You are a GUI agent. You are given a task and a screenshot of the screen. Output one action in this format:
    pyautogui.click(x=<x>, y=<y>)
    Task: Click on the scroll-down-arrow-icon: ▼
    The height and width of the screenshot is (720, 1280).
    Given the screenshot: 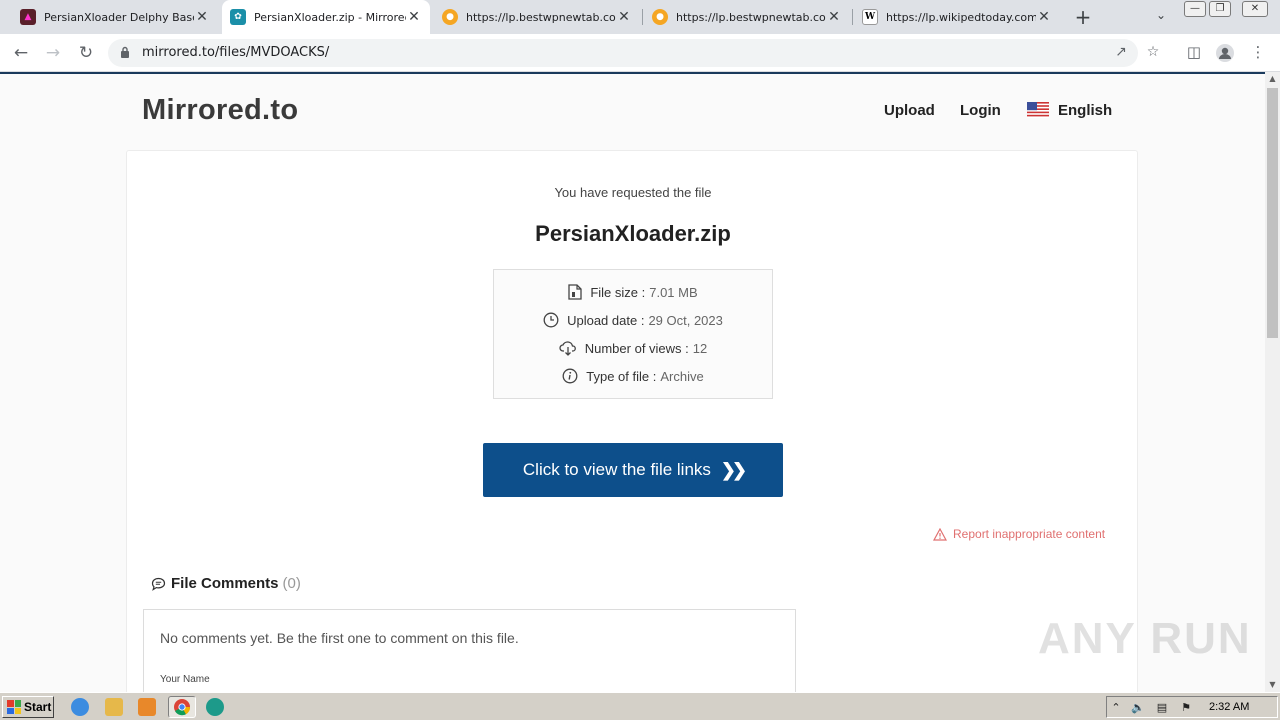 What is the action you would take?
    pyautogui.click(x=1272, y=685)
    